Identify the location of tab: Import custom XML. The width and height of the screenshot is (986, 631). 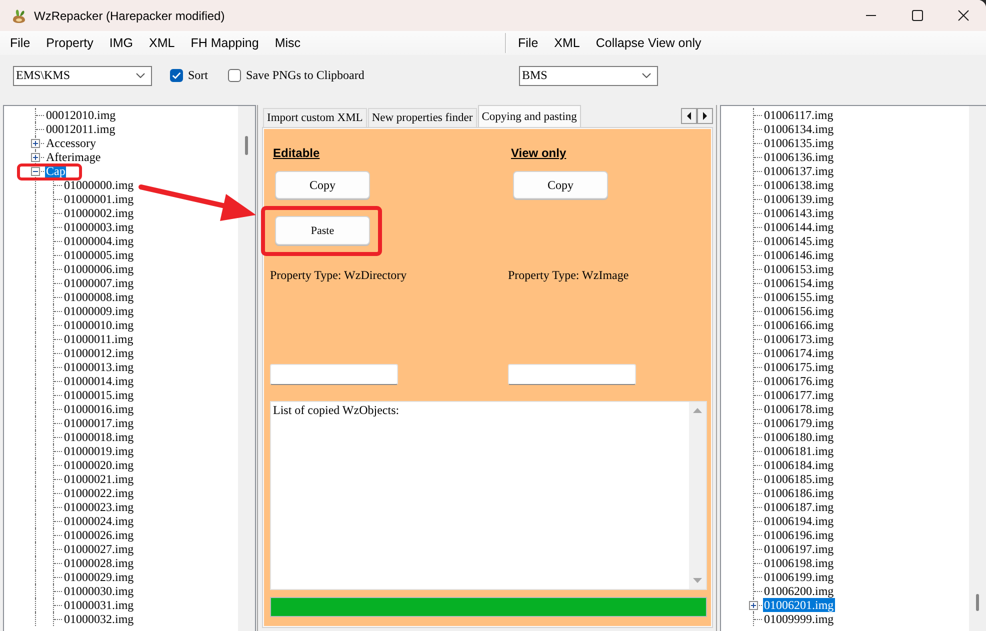
(315, 117).